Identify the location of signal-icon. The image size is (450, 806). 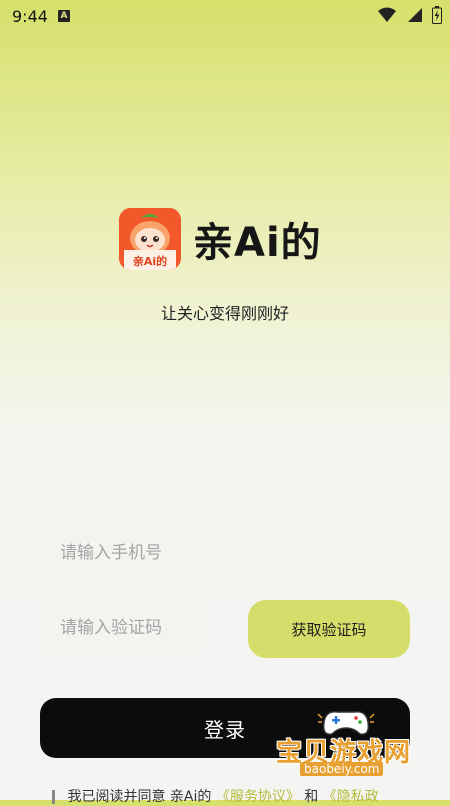
(414, 15).